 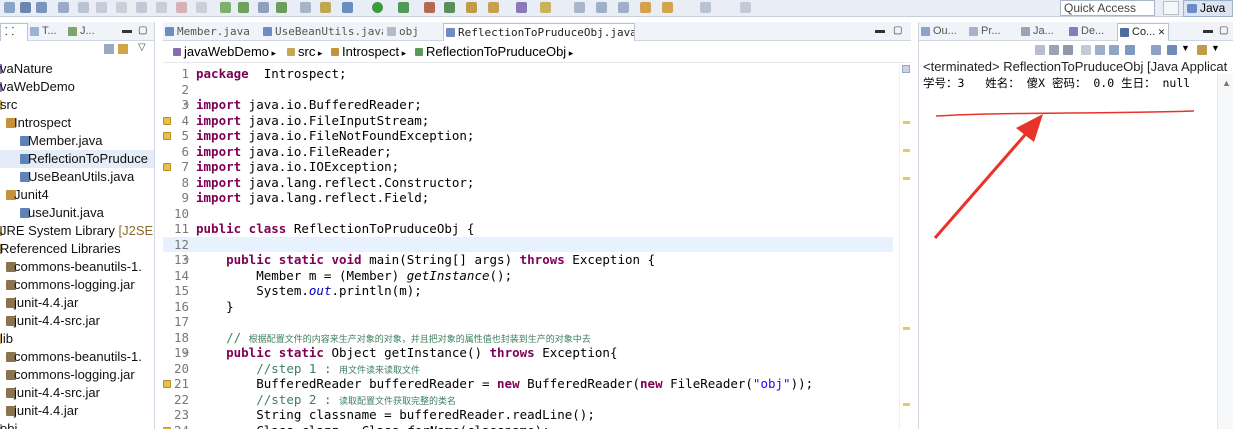 I want to click on code-line: 9 import java.lang.reflect.Field;, so click(x=528, y=198).